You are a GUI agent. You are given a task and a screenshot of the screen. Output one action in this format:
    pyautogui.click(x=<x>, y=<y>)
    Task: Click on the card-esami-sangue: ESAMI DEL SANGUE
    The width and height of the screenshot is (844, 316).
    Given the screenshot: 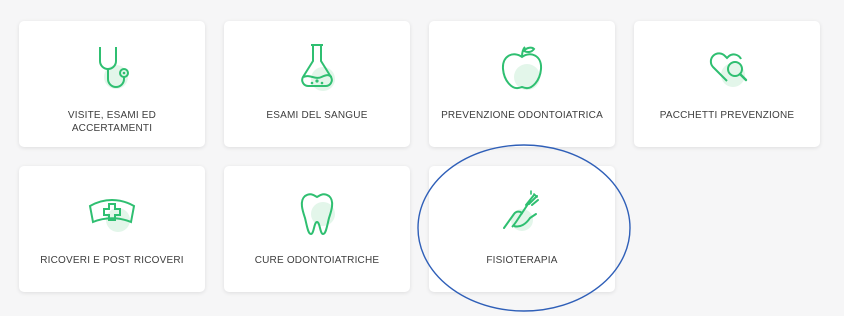 What is the action you would take?
    pyautogui.click(x=317, y=84)
    